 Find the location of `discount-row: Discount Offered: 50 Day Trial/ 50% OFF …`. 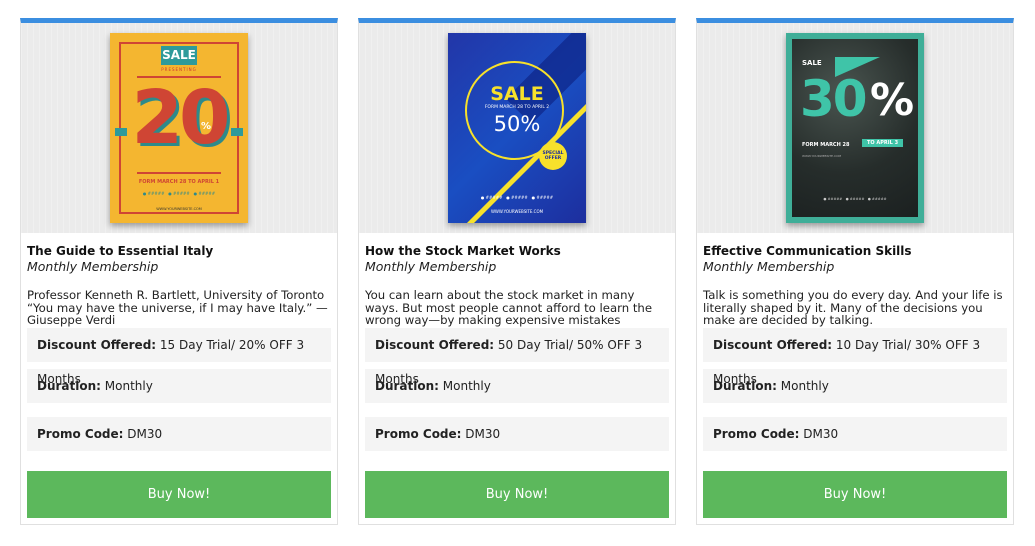

discount-row: Discount Offered: 50 Day Trial/ 50% OFF … is located at coordinates (517, 357).